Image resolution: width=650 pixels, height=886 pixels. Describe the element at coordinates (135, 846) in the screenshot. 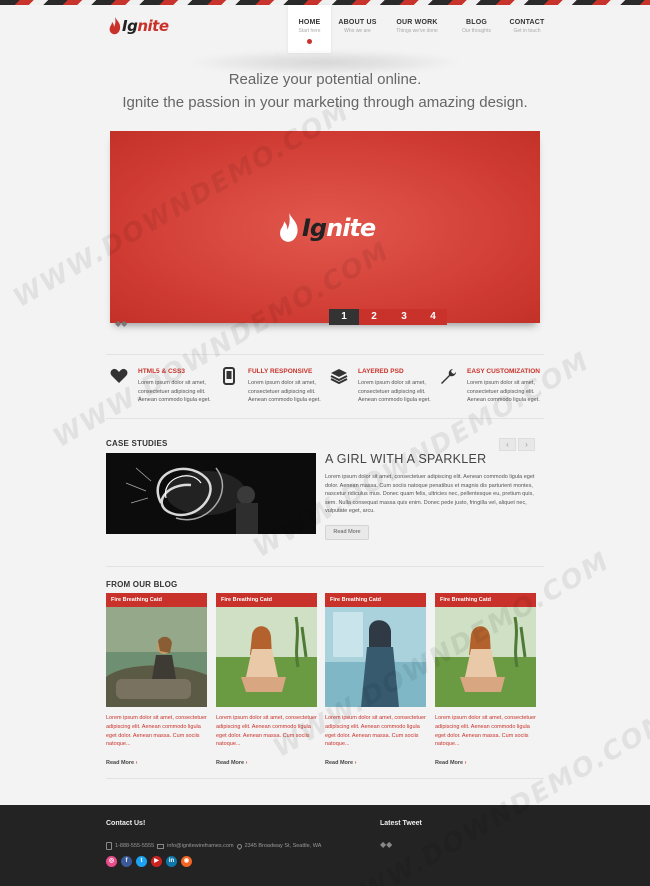

I see `footer-phone: 1-888-555-5555` at that location.